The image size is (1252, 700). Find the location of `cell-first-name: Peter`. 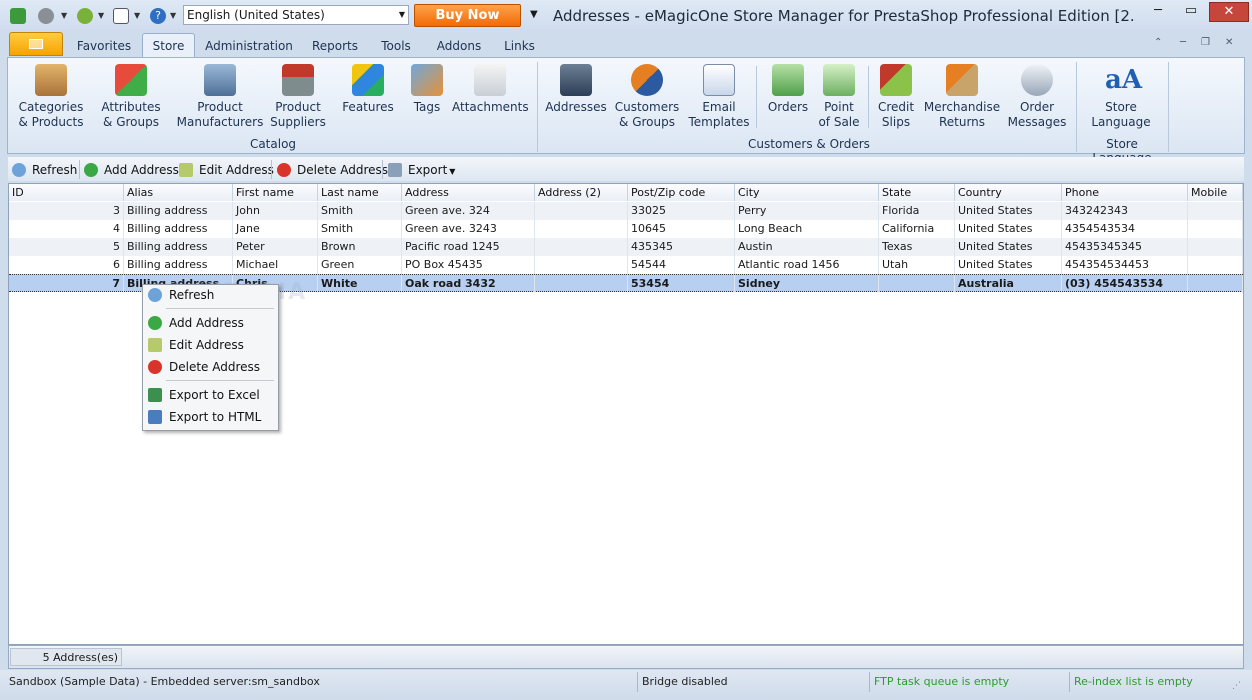

cell-first-name: Peter is located at coordinates (275, 247).